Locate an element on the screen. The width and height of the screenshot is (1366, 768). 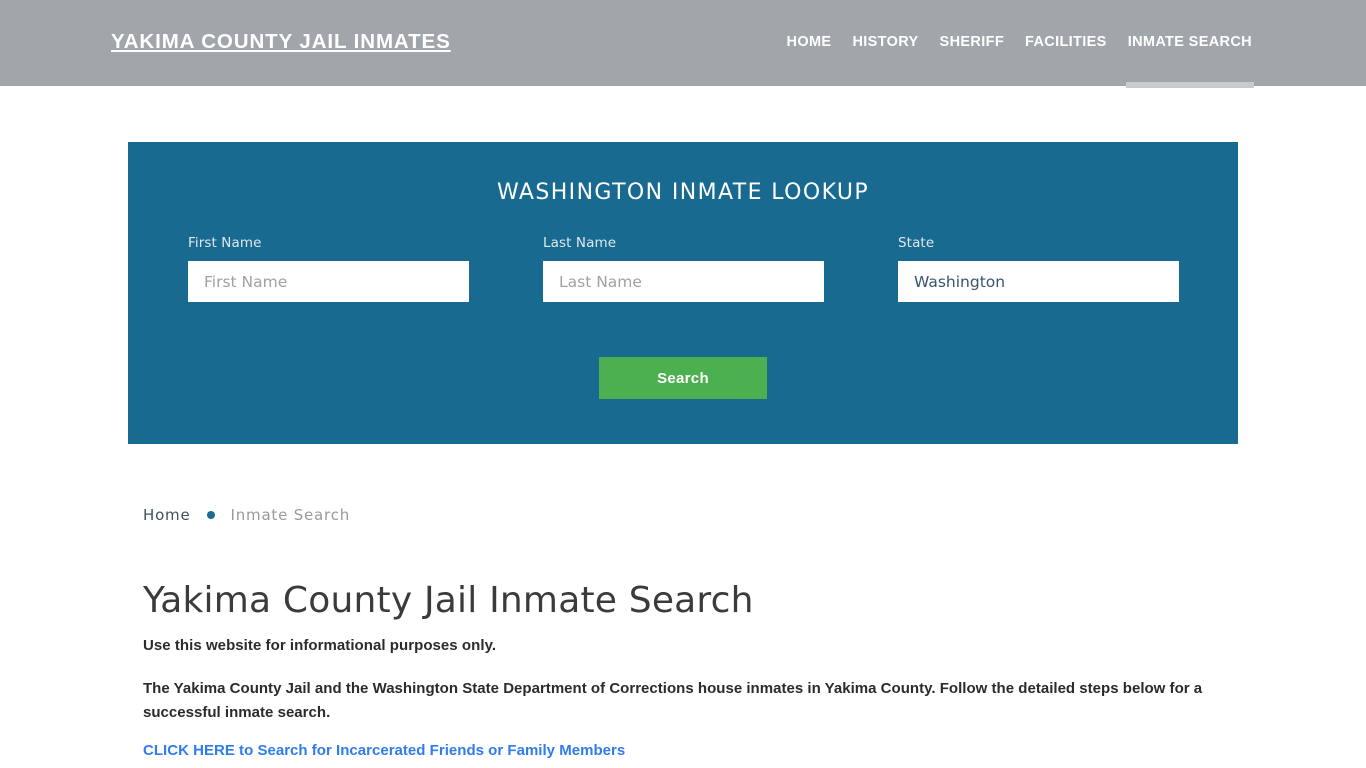
first-name-label: First Name is located at coordinates (225, 243).